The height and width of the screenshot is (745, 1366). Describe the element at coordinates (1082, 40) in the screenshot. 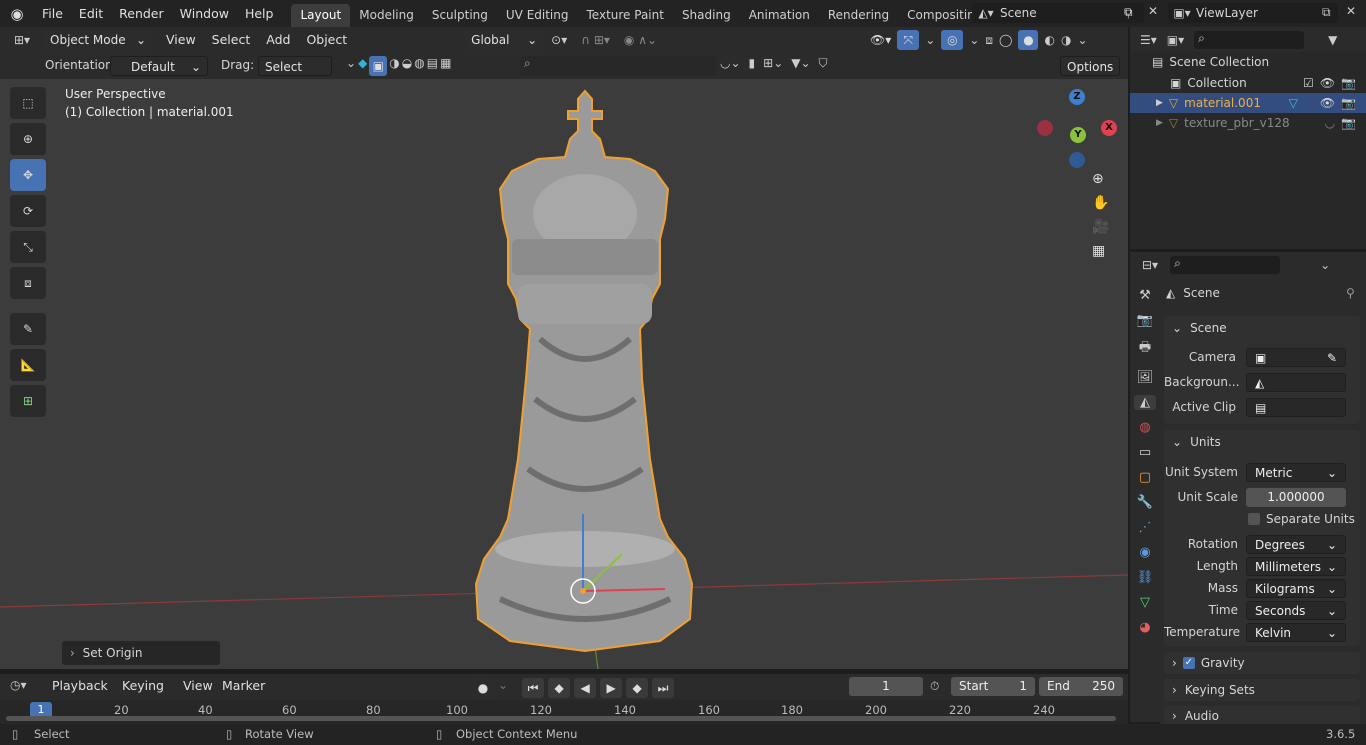

I see `shading-dropdown-icon: ⌄` at that location.